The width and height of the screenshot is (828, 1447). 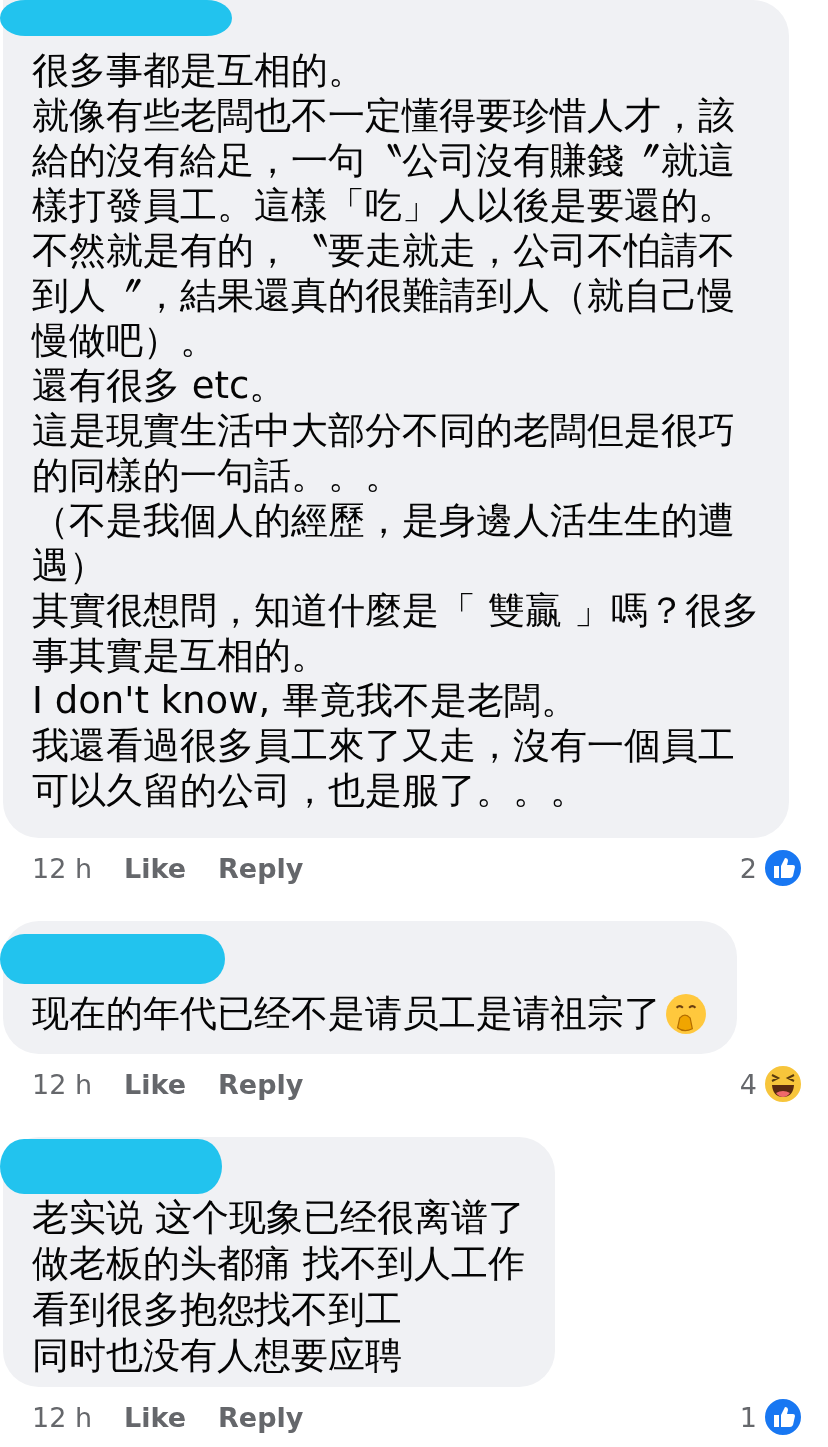 I want to click on comment-text: 到人〞，結果還真的很難請到人（就自己慢, so click(x=383, y=295).